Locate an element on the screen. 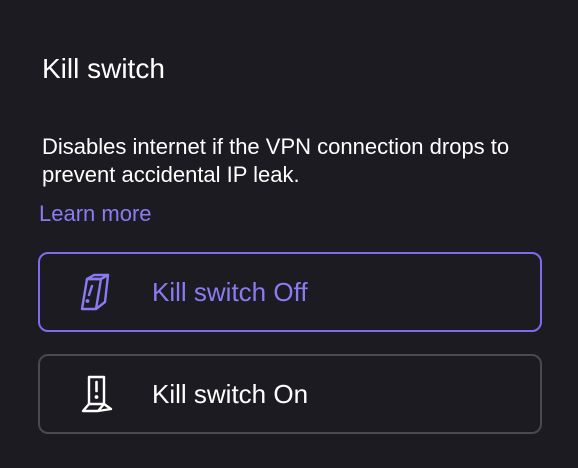 Image resolution: width=578 pixels, height=468 pixels. learn-more-link: Learn more is located at coordinates (95, 214).